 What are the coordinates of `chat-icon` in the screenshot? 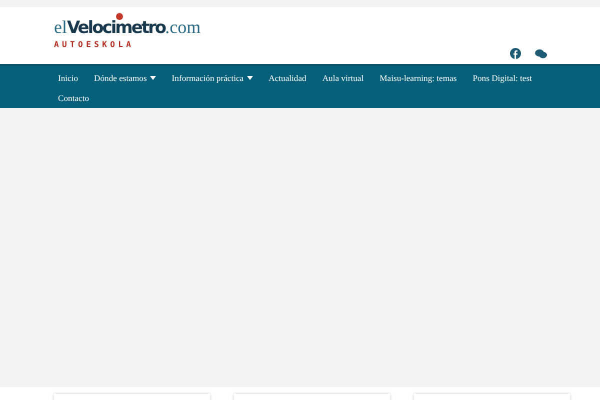 It's located at (541, 54).